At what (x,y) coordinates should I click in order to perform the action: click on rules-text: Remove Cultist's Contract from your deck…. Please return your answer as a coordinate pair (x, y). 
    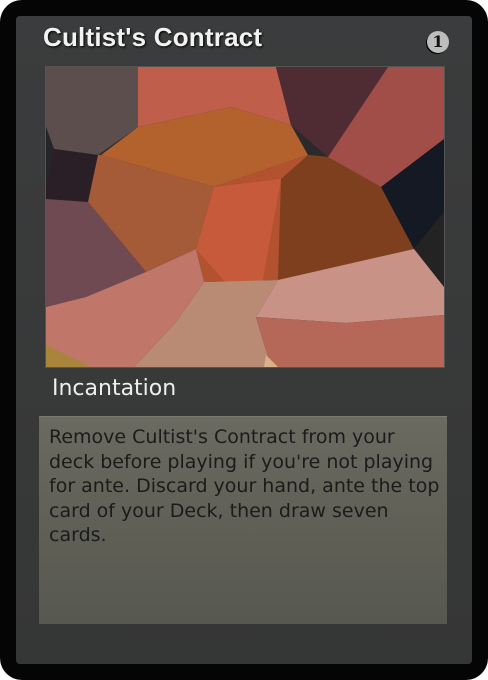
    Looking at the image, I should click on (244, 486).